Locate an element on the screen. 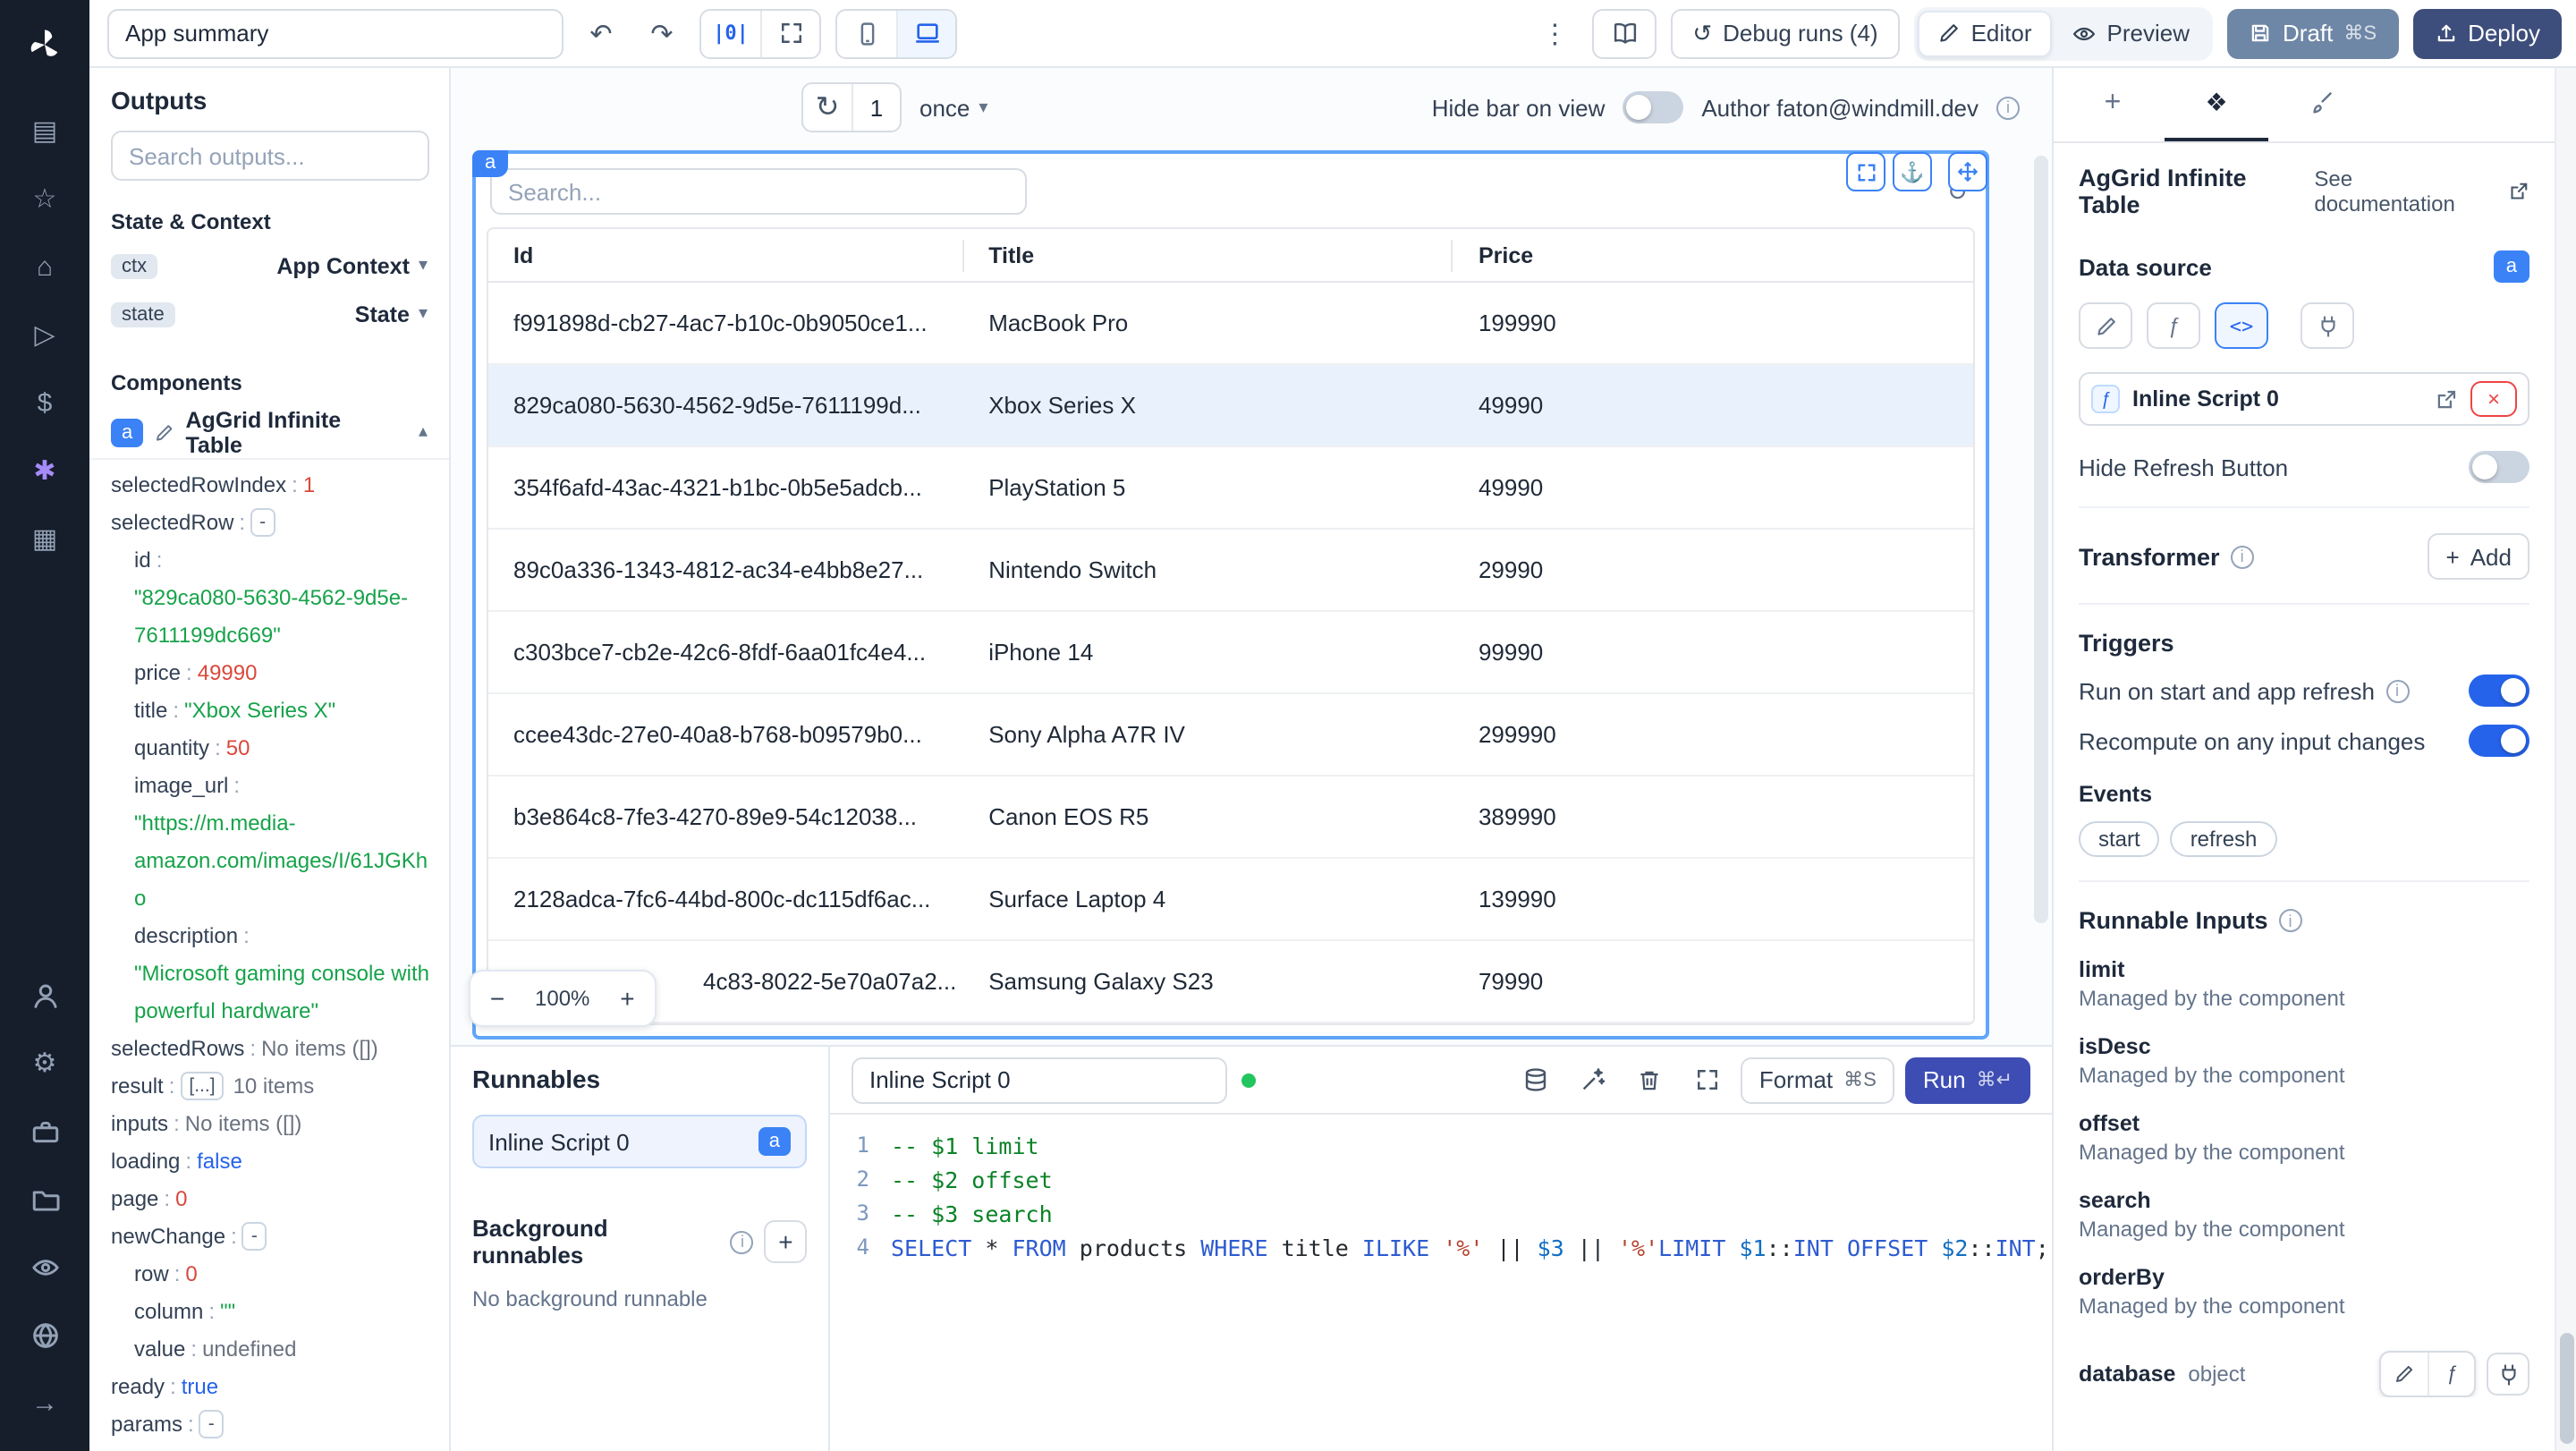  template-database-button: ƒ is located at coordinates (2451, 1375).